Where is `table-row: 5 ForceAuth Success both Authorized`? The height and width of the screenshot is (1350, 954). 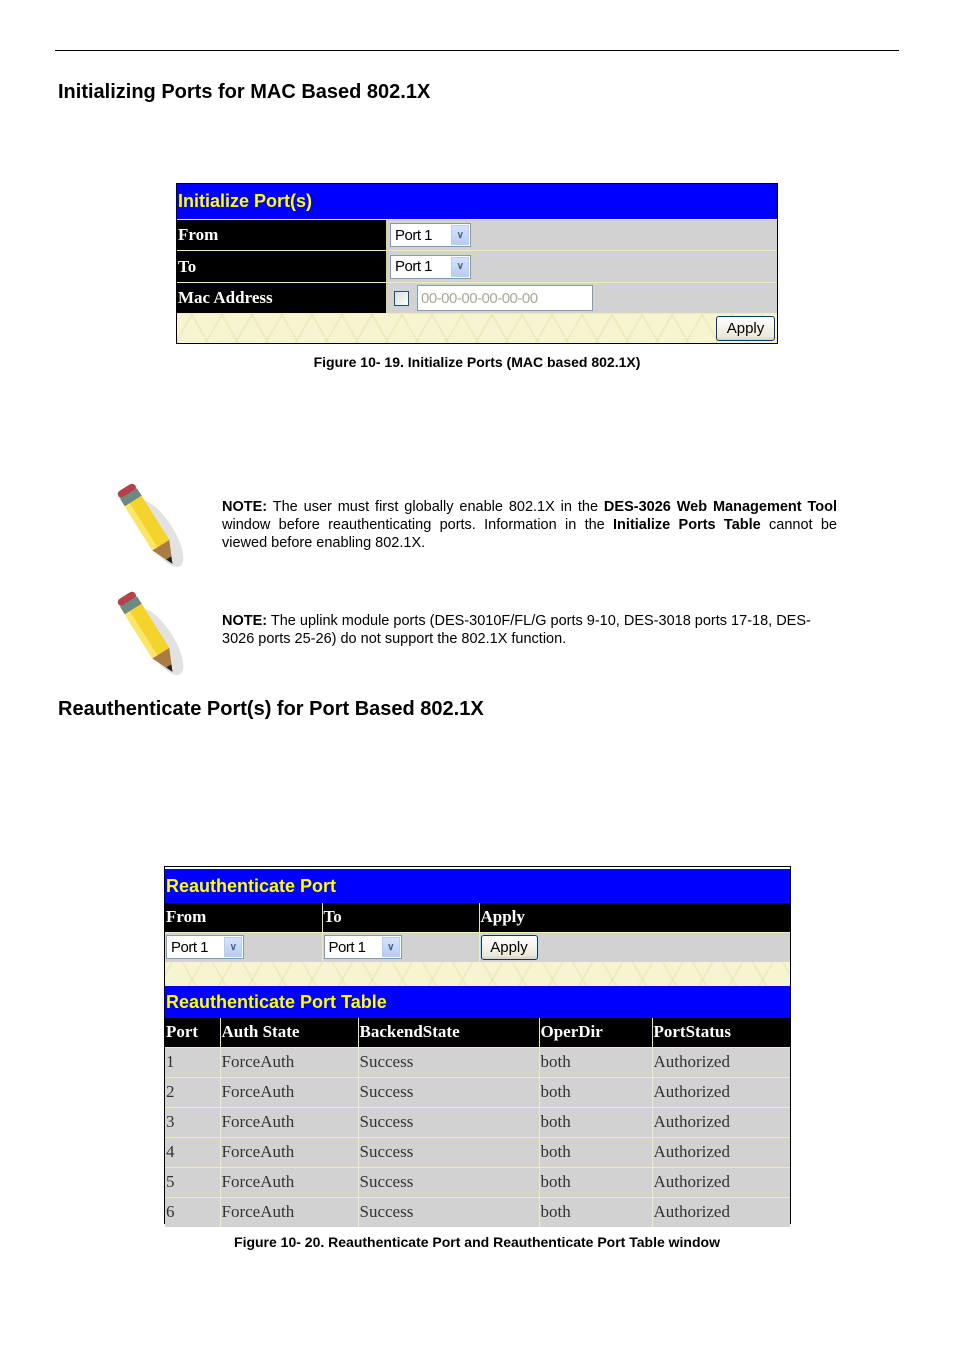 table-row: 5 ForceAuth Success both Authorized is located at coordinates (477, 1181).